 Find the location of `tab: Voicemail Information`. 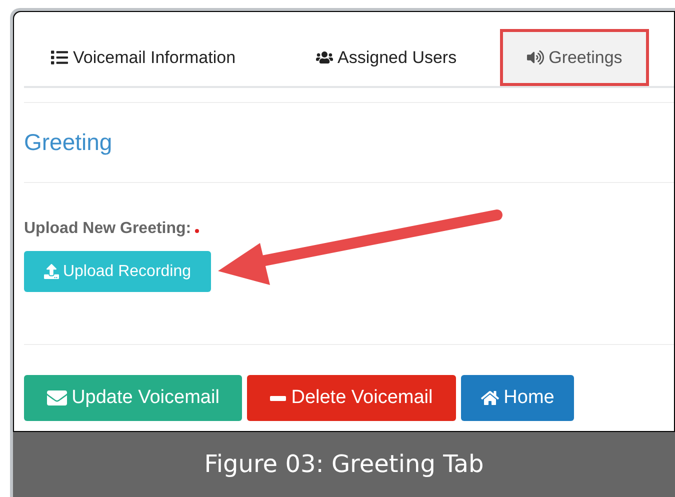

tab: Voicemail Information is located at coordinates (143, 57).